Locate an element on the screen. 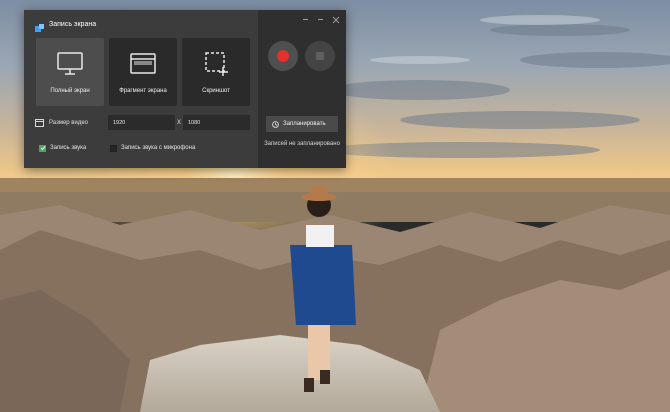 This screenshot has height=412, width=670. system-audio-checkbox-row: Запись звука is located at coordinates (62, 148).